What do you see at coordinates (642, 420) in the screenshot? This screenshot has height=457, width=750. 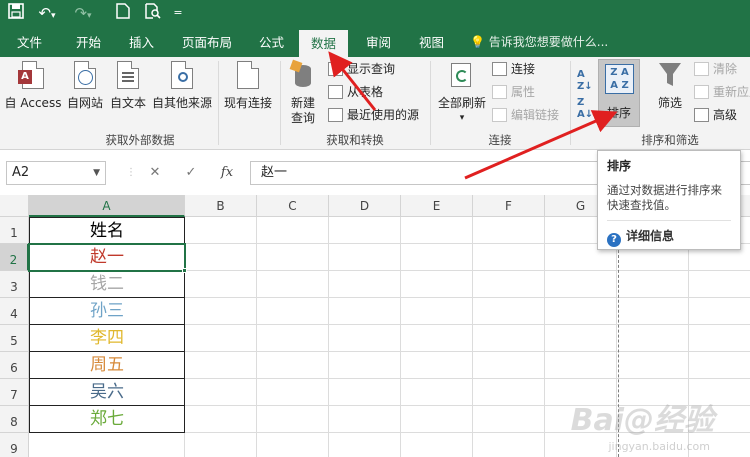 I see `watermark-logo: Bai@经验` at bounding box center [642, 420].